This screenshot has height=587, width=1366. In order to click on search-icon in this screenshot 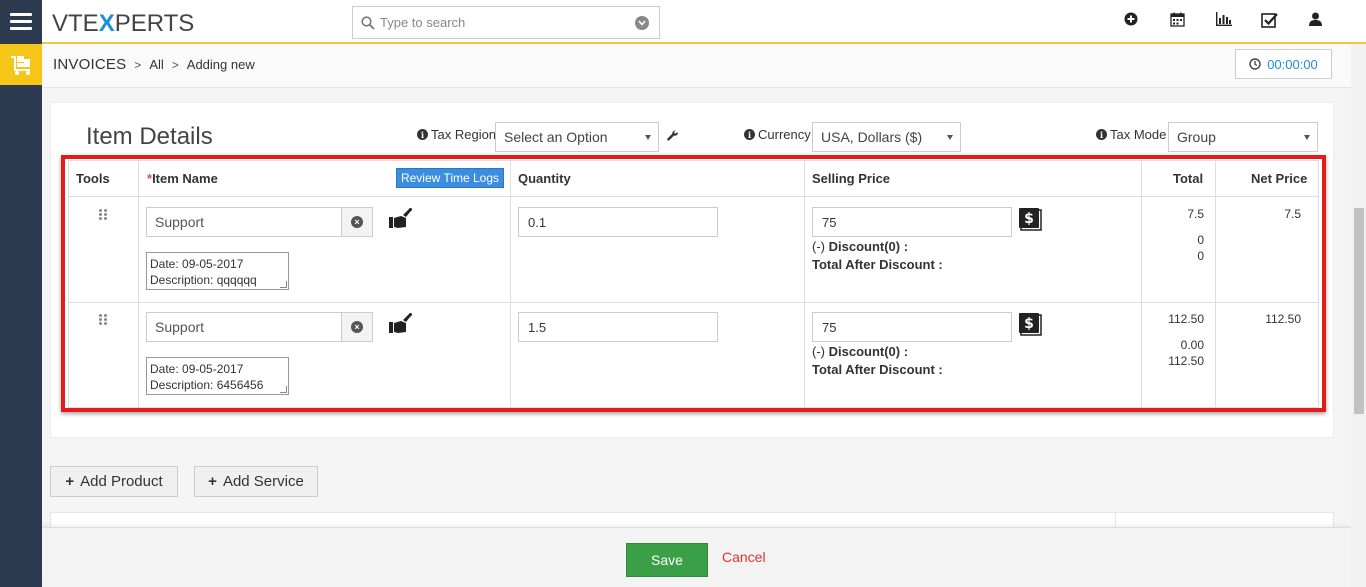, I will do `click(368, 22)`.